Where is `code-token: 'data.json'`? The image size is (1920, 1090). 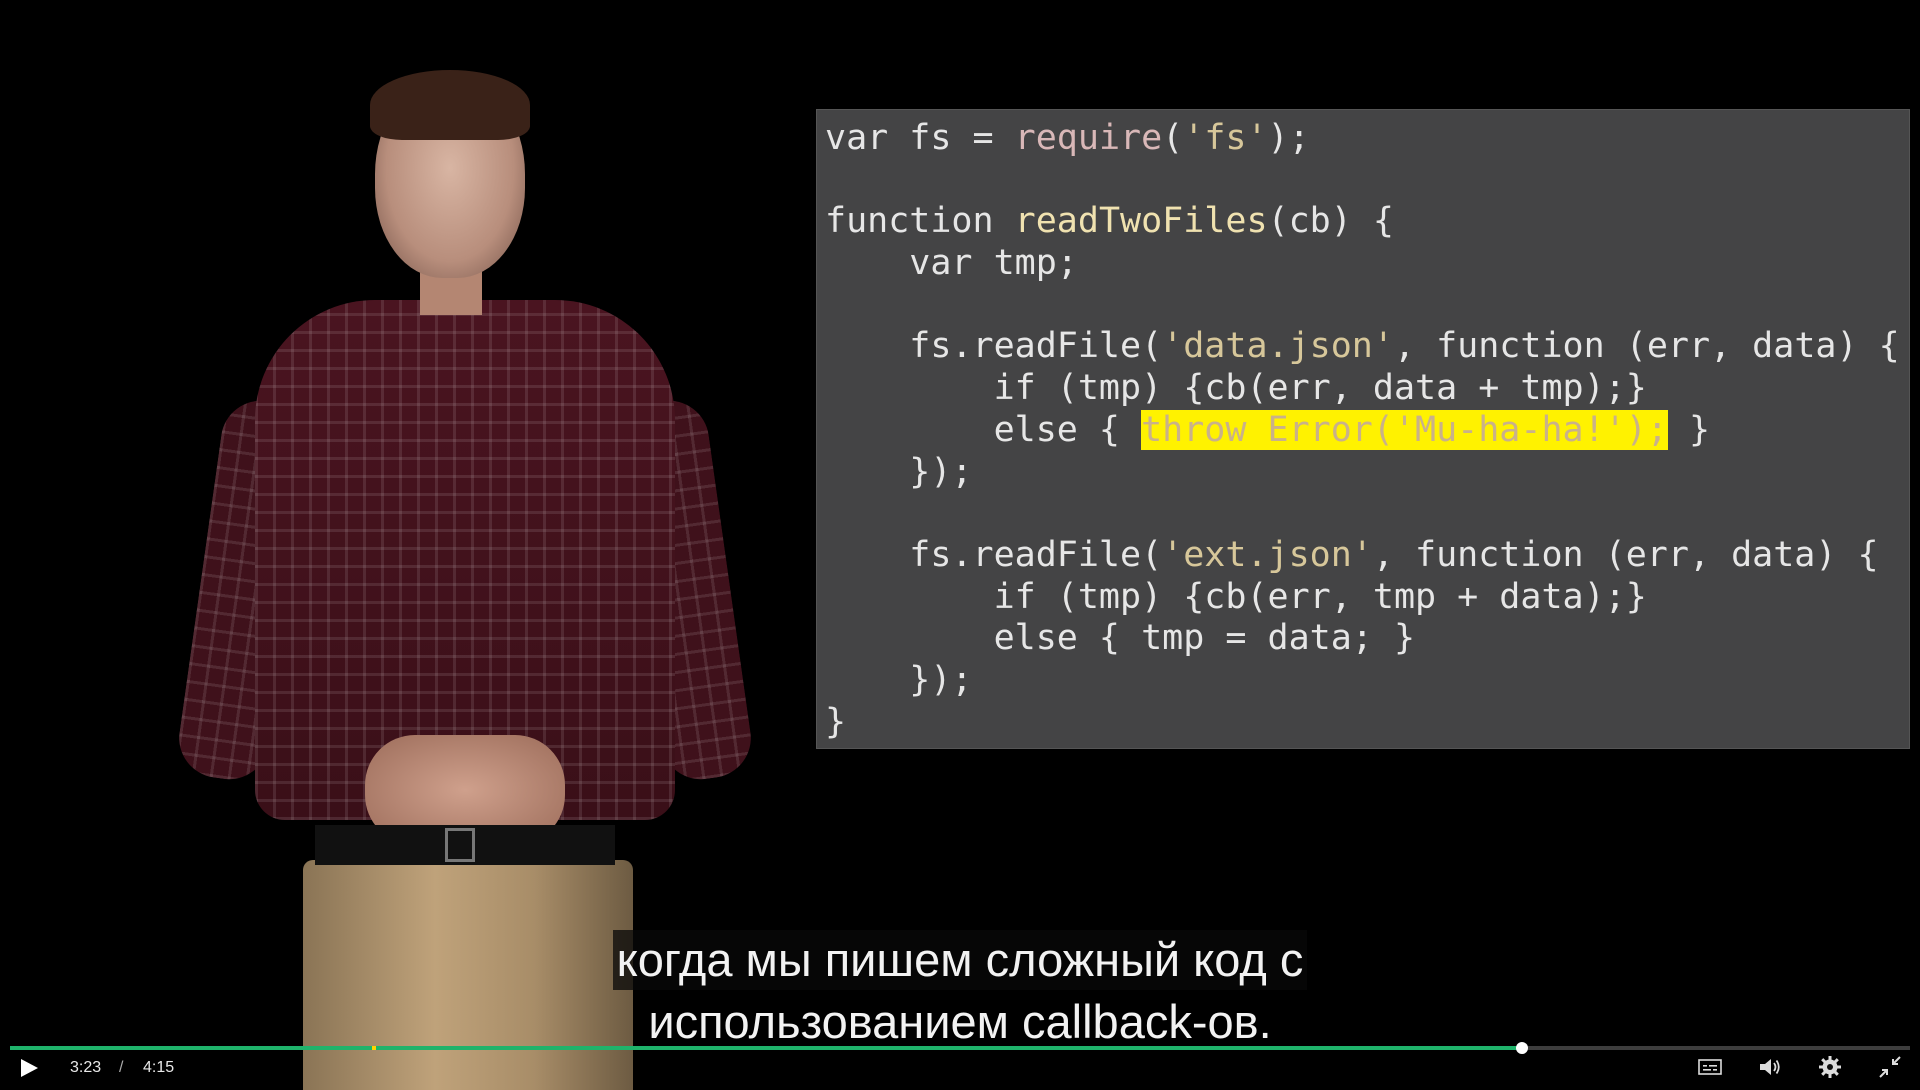
code-token: 'data.json' is located at coordinates (1278, 346).